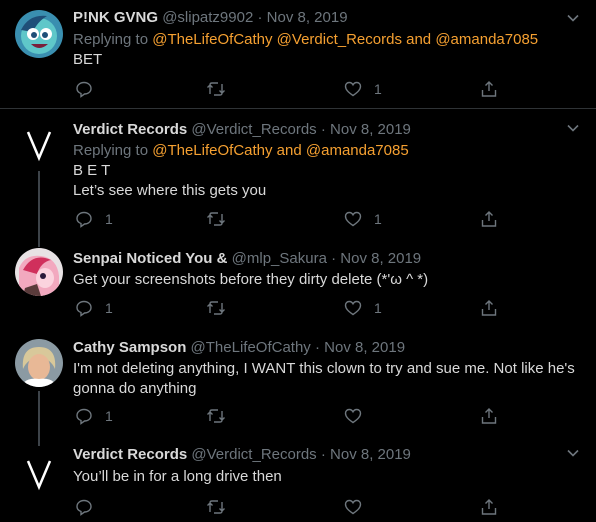 The width and height of the screenshot is (596, 522). What do you see at coordinates (39, 34) in the screenshot?
I see `avatar-pink-gvng` at bounding box center [39, 34].